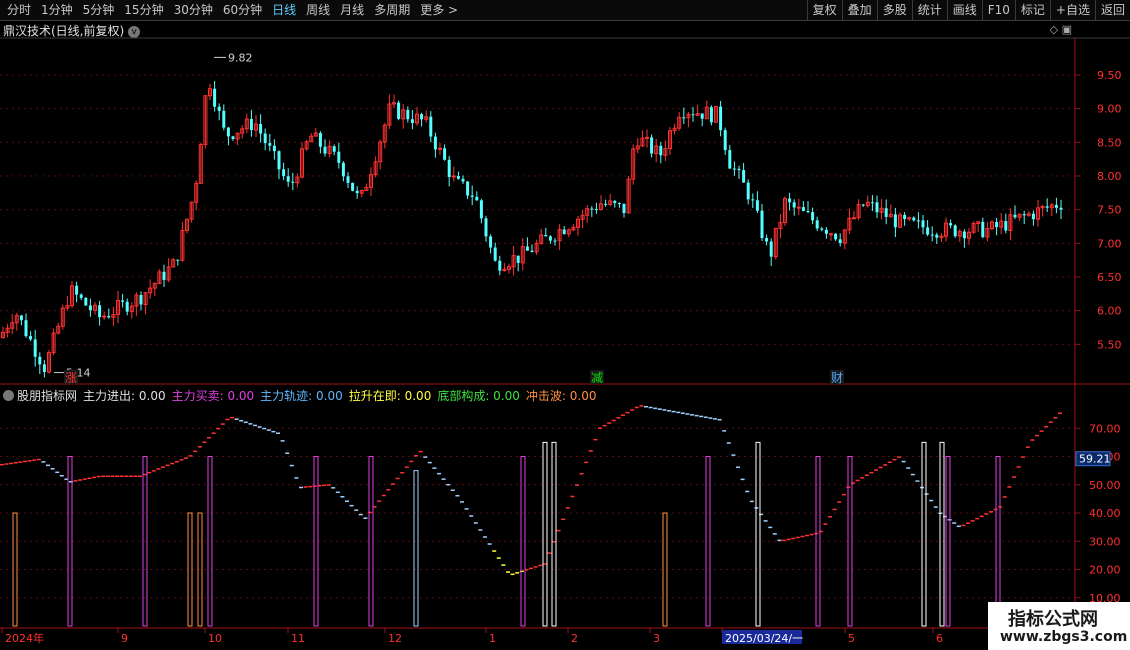  Describe the element at coordinates (1105, 428) in the screenshot. I see `indicator-axis-label: 70.00` at that location.